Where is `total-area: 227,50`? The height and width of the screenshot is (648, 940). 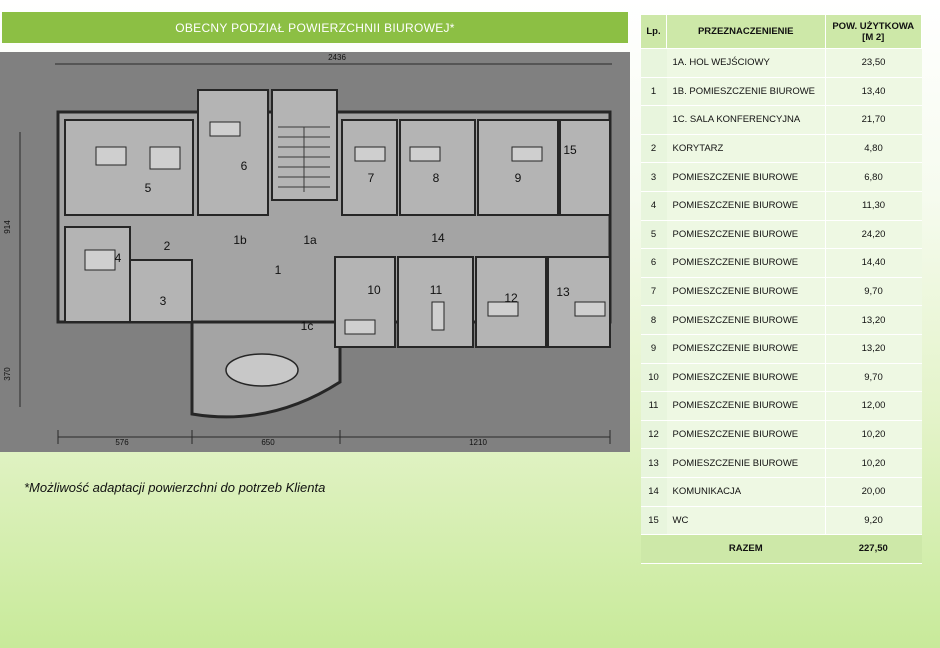
total-area: 227,50 is located at coordinates (873, 549).